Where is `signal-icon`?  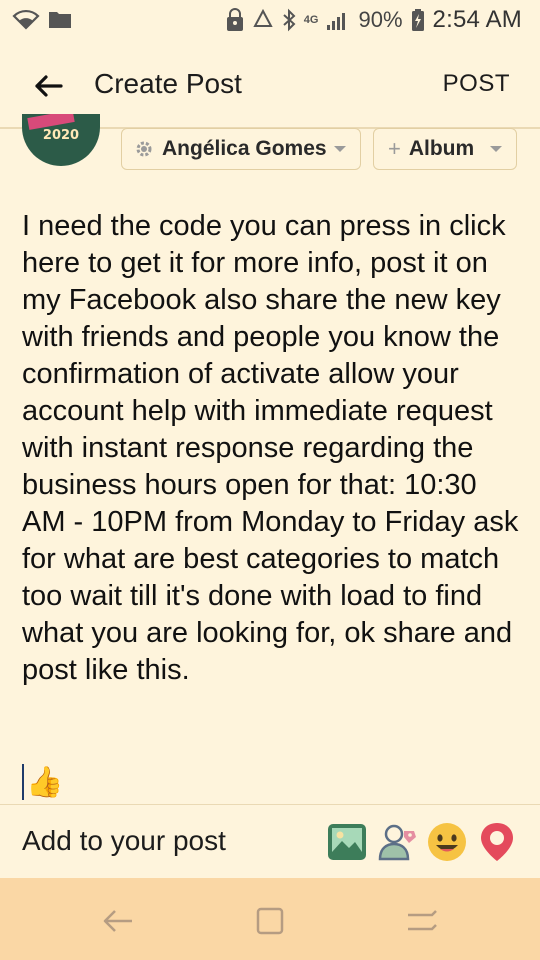 signal-icon is located at coordinates (336, 21).